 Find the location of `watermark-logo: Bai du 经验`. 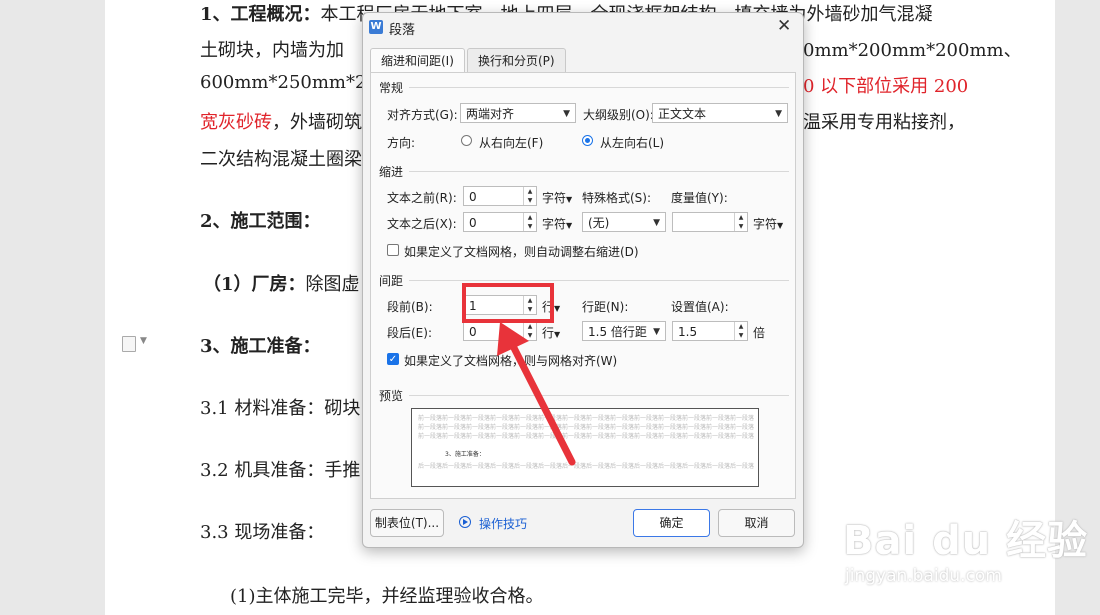

watermark-logo: Bai du 经验 is located at coordinates (966, 541).